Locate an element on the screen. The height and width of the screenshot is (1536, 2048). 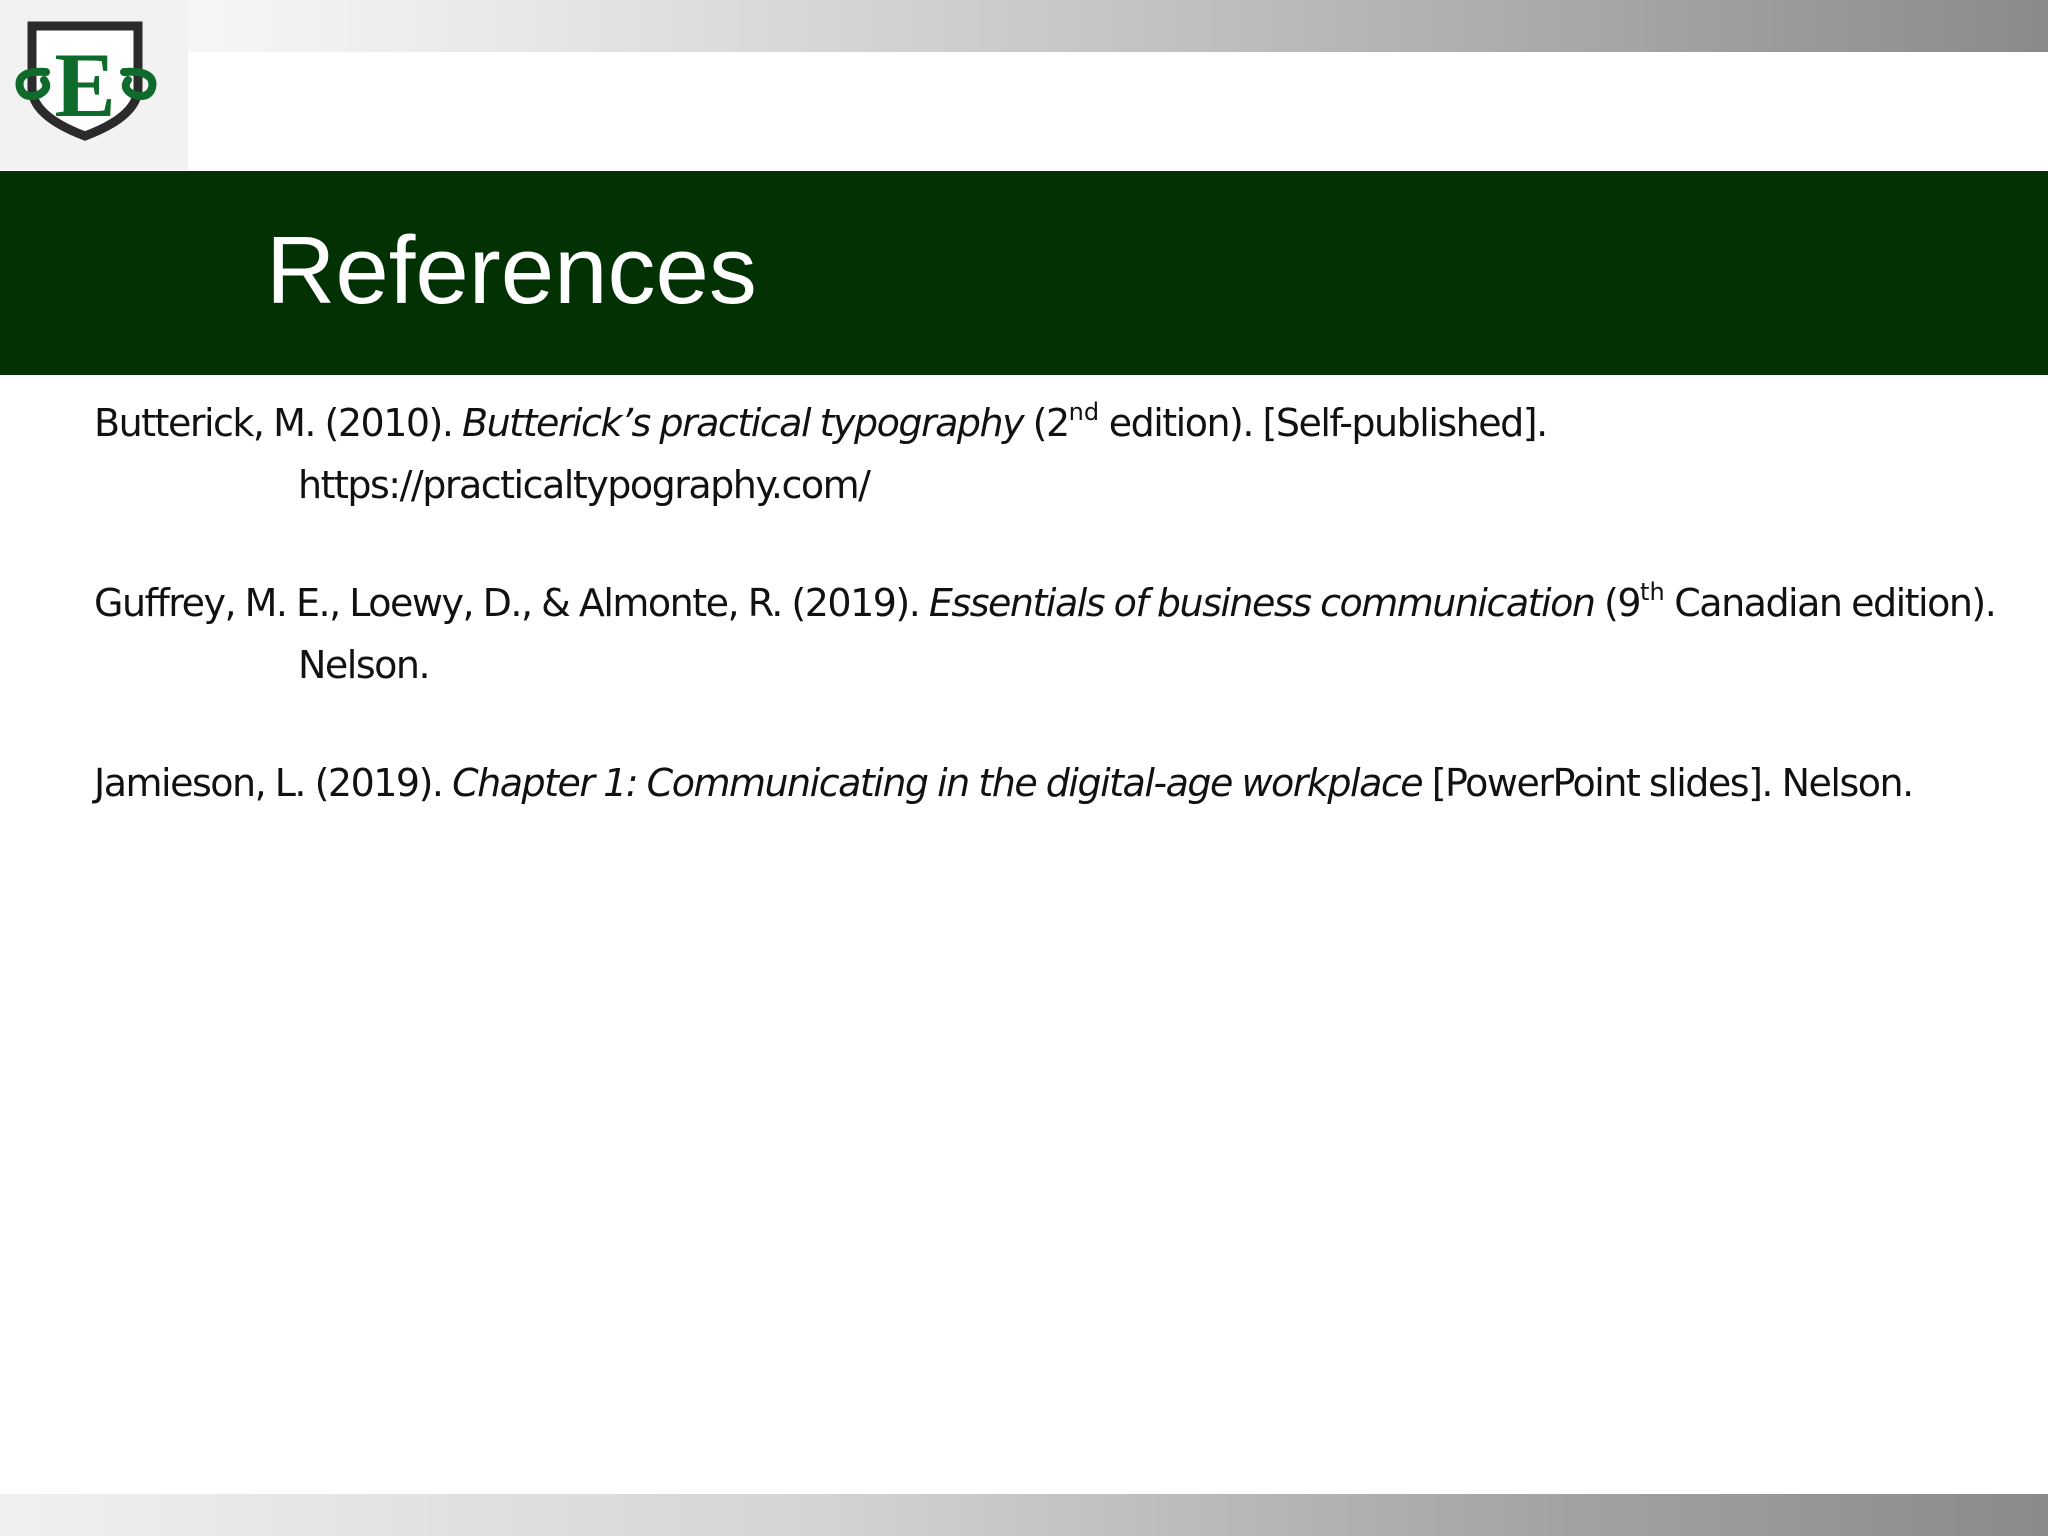
reference-details: [PowerPoint slides]. Nelson. is located at coordinates (1668, 783).